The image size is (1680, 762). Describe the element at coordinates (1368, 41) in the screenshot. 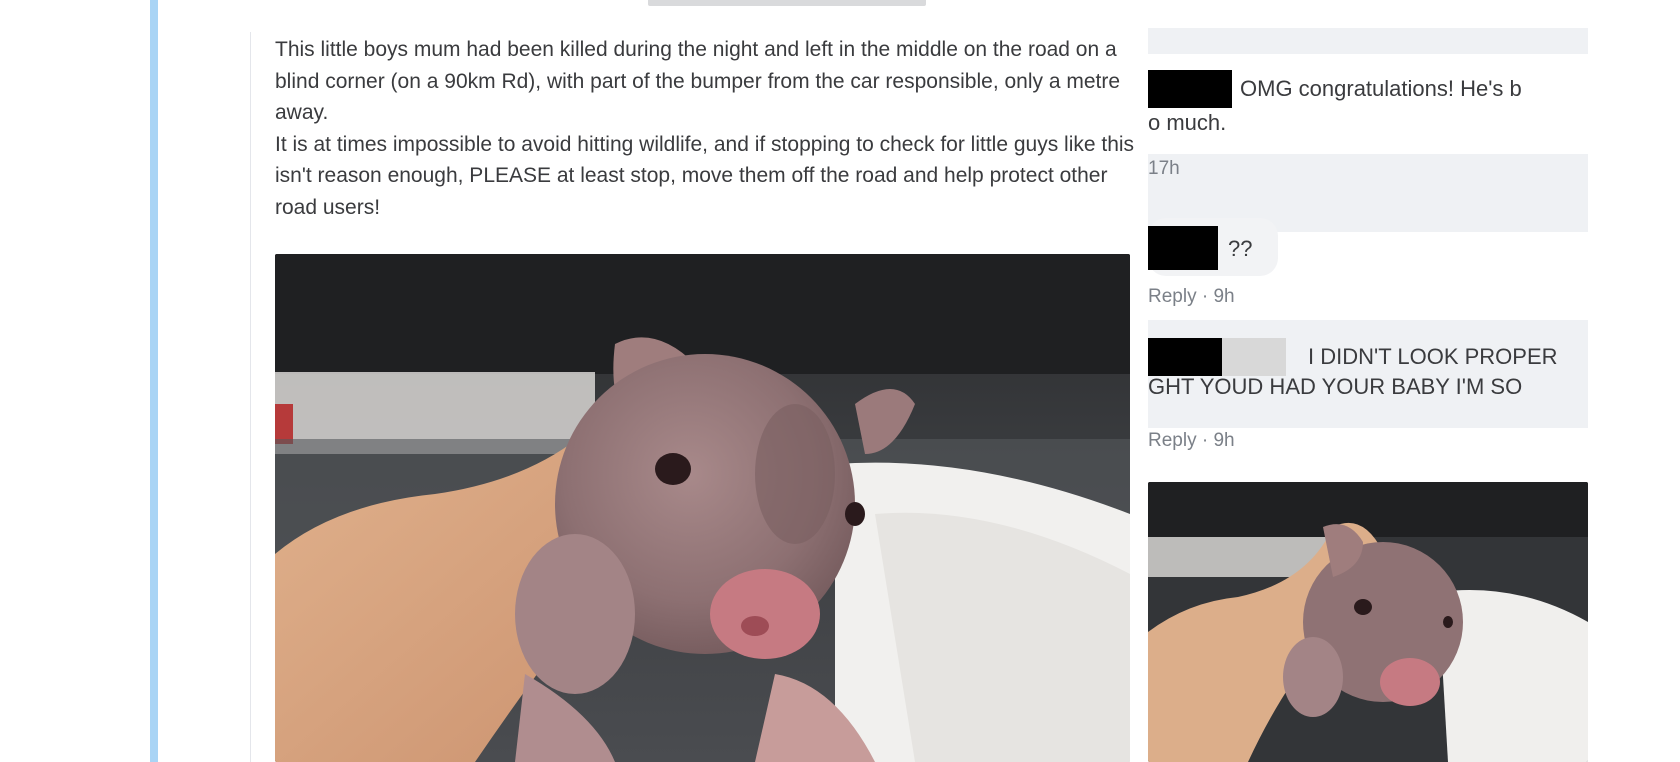

I see `comment-divider-strip` at that location.